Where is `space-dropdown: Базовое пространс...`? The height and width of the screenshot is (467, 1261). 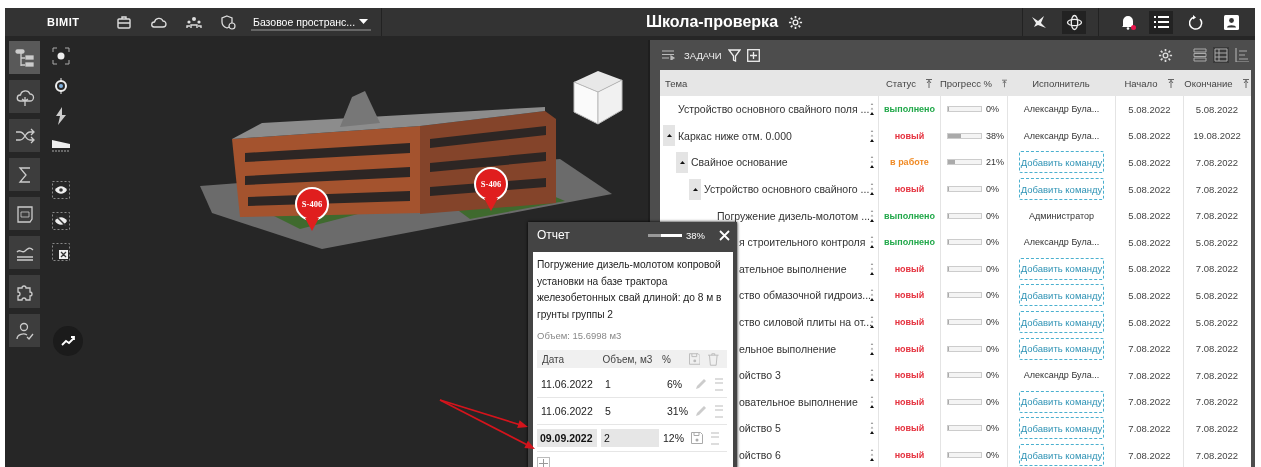 space-dropdown: Базовое пространс... is located at coordinates (311, 22).